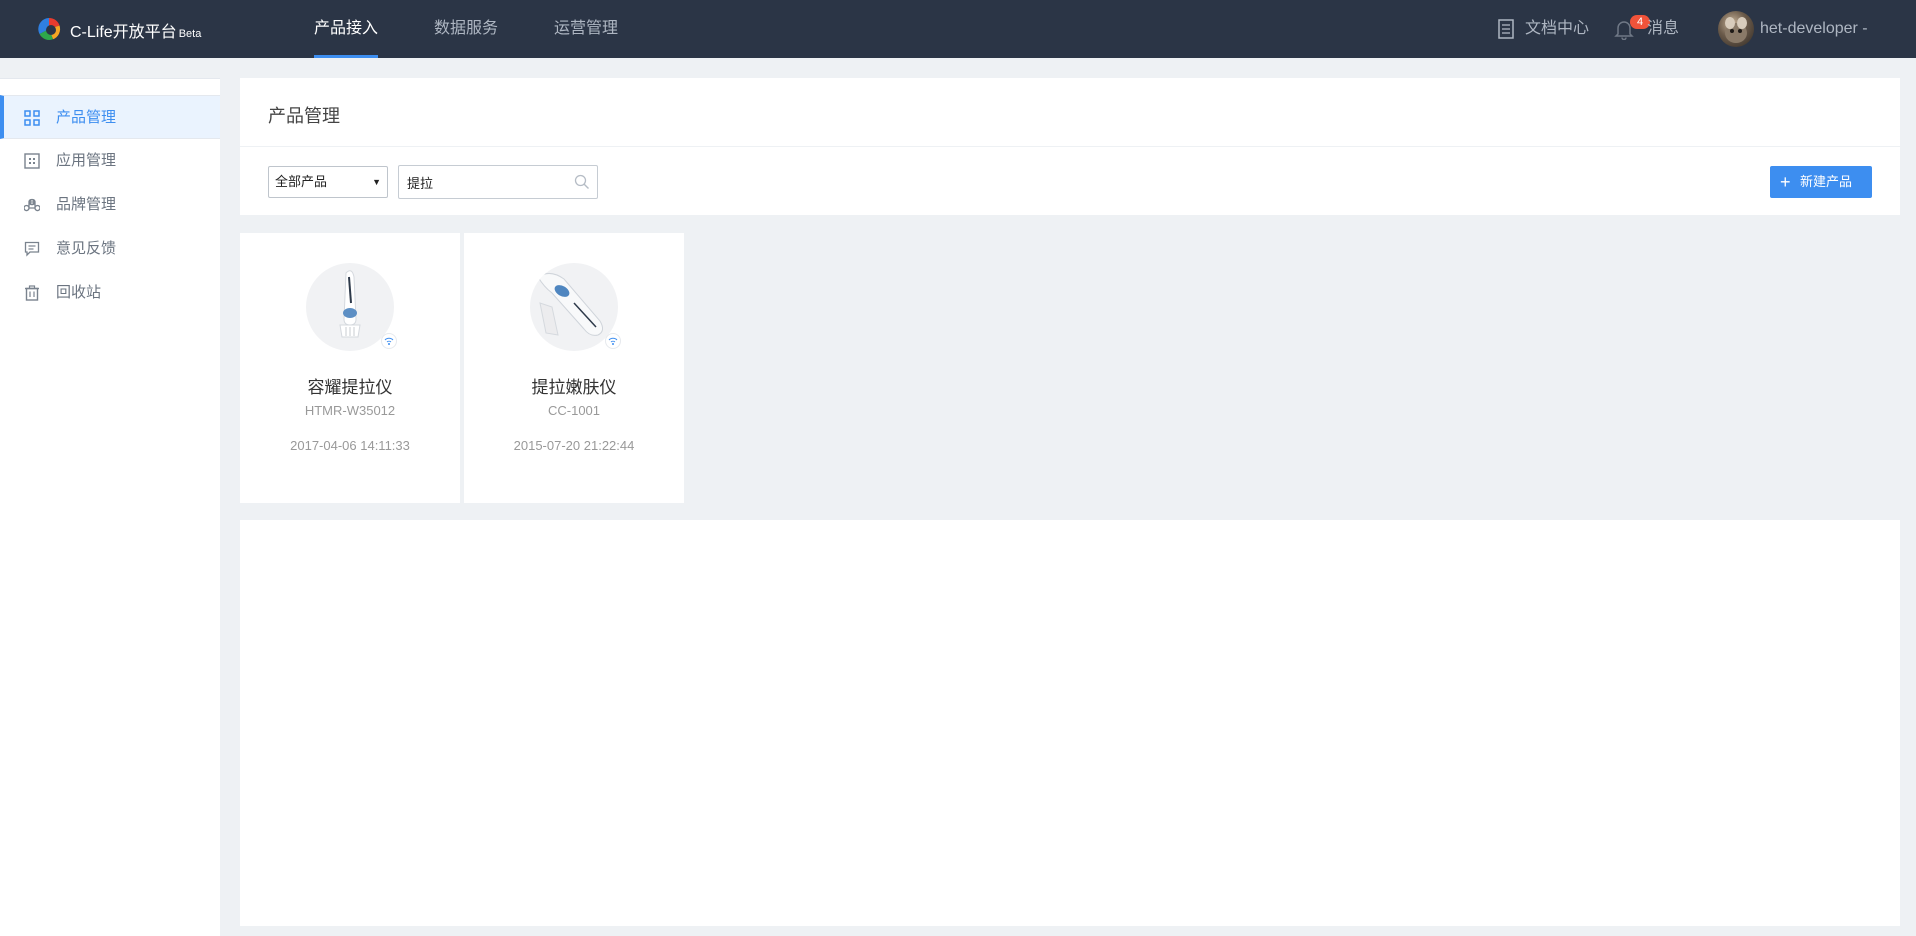 This screenshot has height=936, width=1916. What do you see at coordinates (301, 181) in the screenshot?
I see `product-filter-value: 全部产品` at bounding box center [301, 181].